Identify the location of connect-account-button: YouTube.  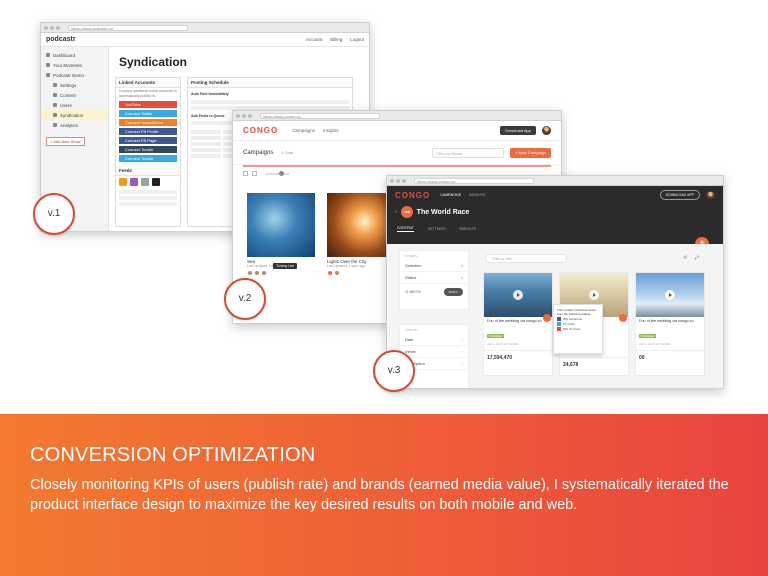
(148, 104).